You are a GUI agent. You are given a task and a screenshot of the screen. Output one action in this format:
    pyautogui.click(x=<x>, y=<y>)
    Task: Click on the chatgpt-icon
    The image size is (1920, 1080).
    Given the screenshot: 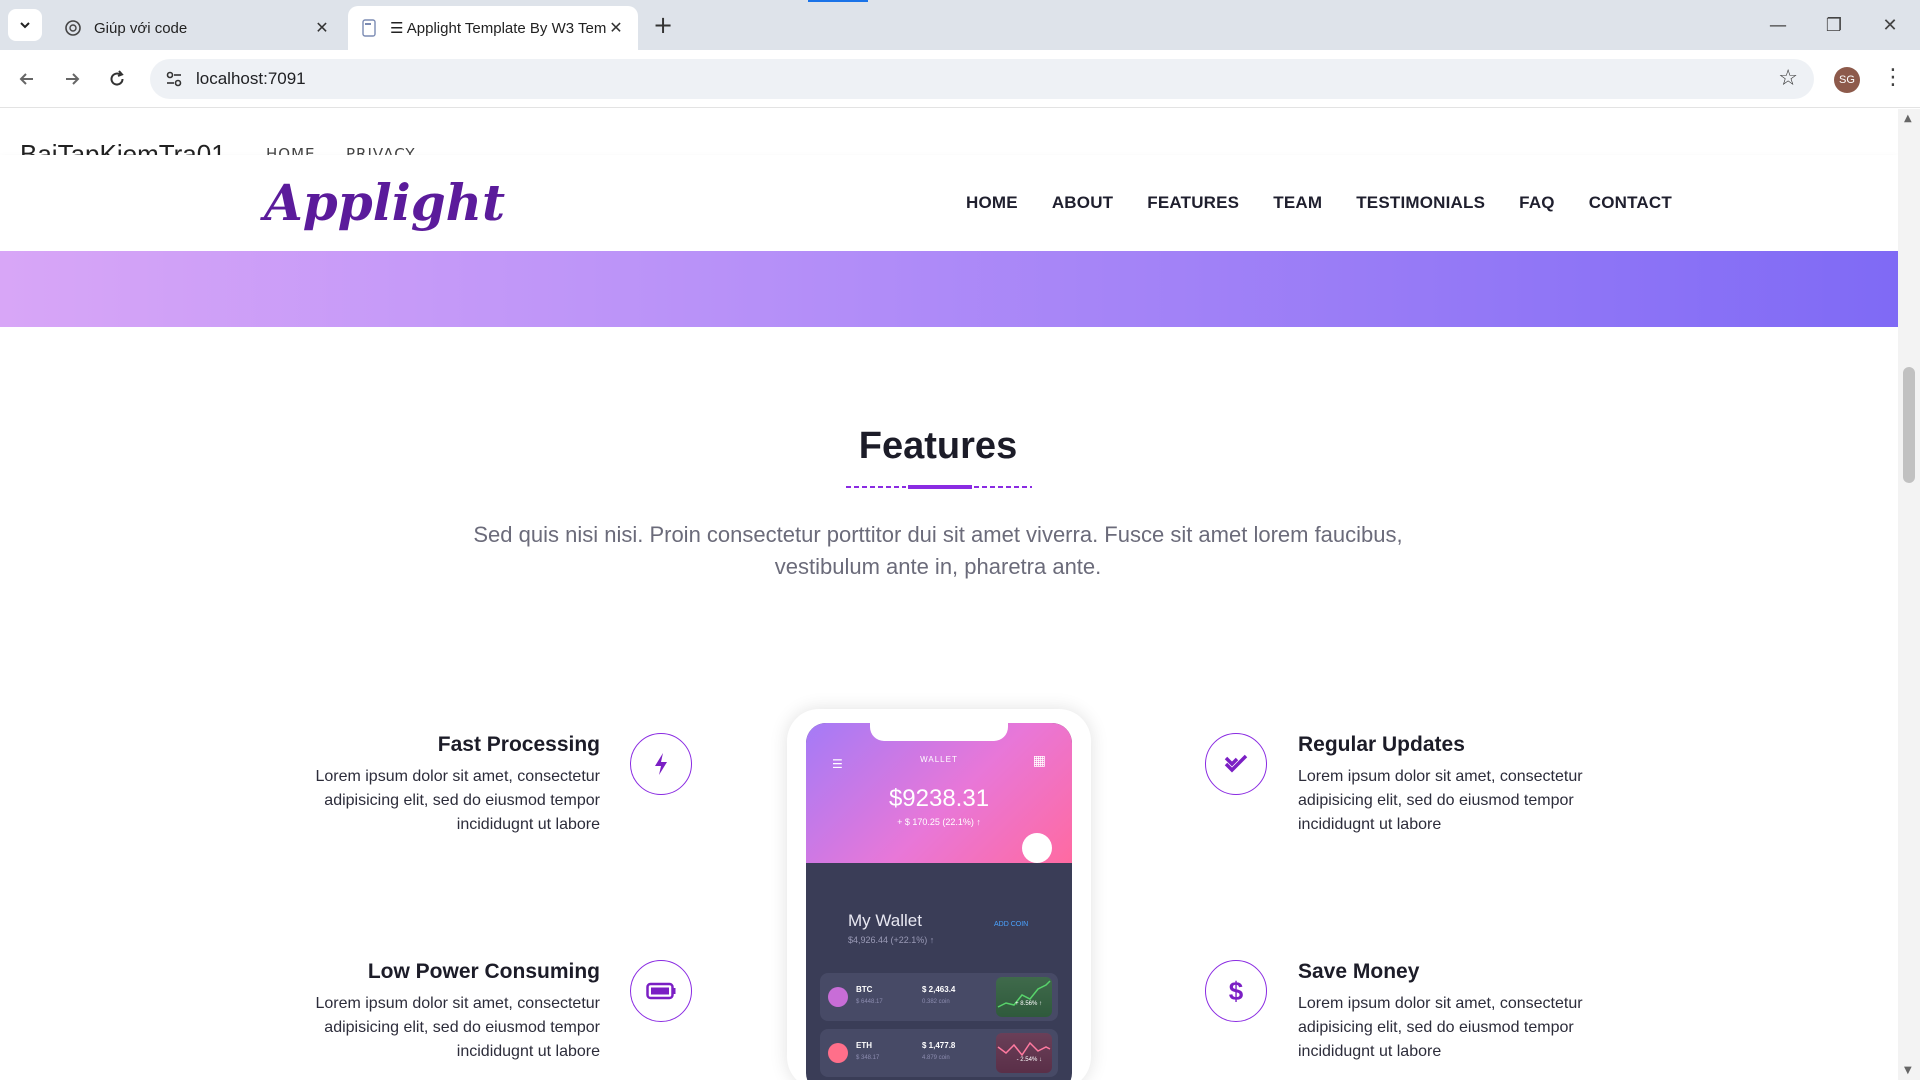 What is the action you would take?
    pyautogui.click(x=73, y=28)
    